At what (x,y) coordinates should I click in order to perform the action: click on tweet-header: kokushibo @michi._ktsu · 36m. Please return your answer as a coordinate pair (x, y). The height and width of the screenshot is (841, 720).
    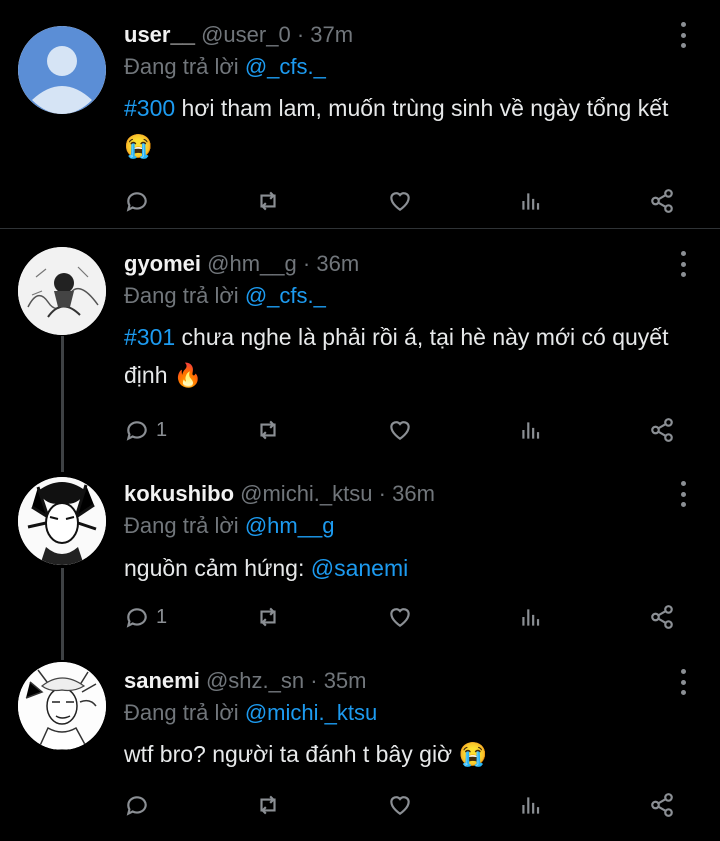
    Looking at the image, I should click on (279, 494).